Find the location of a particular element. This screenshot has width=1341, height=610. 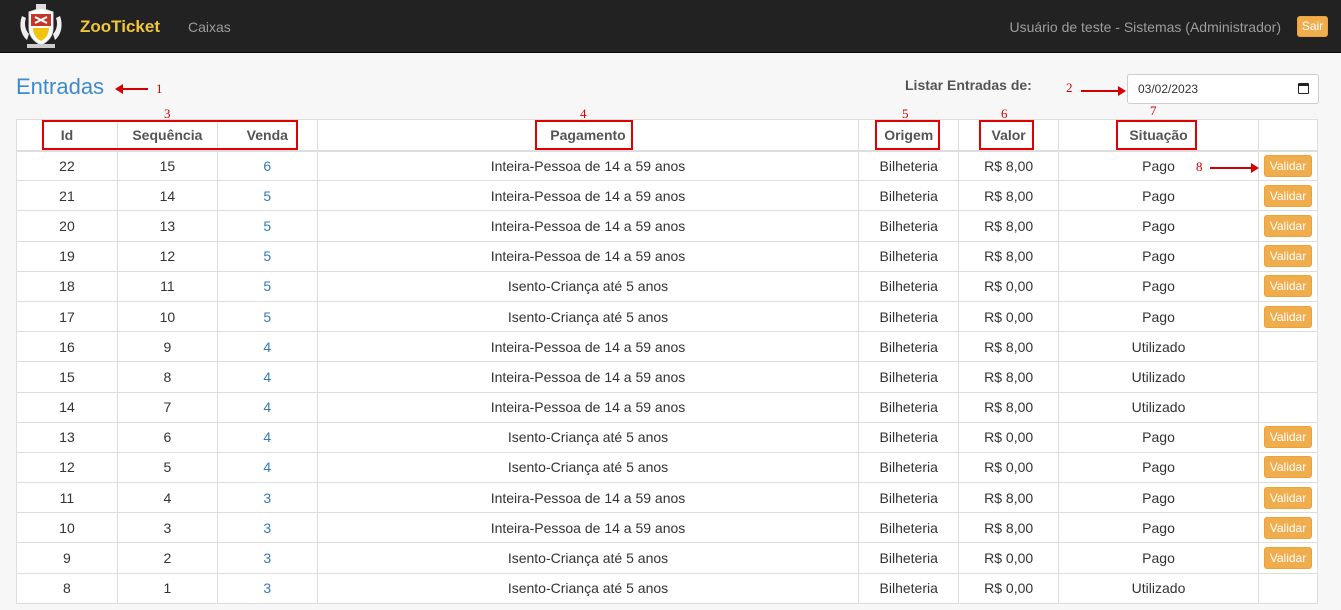

cell-sequencia: 8 is located at coordinates (167, 377).